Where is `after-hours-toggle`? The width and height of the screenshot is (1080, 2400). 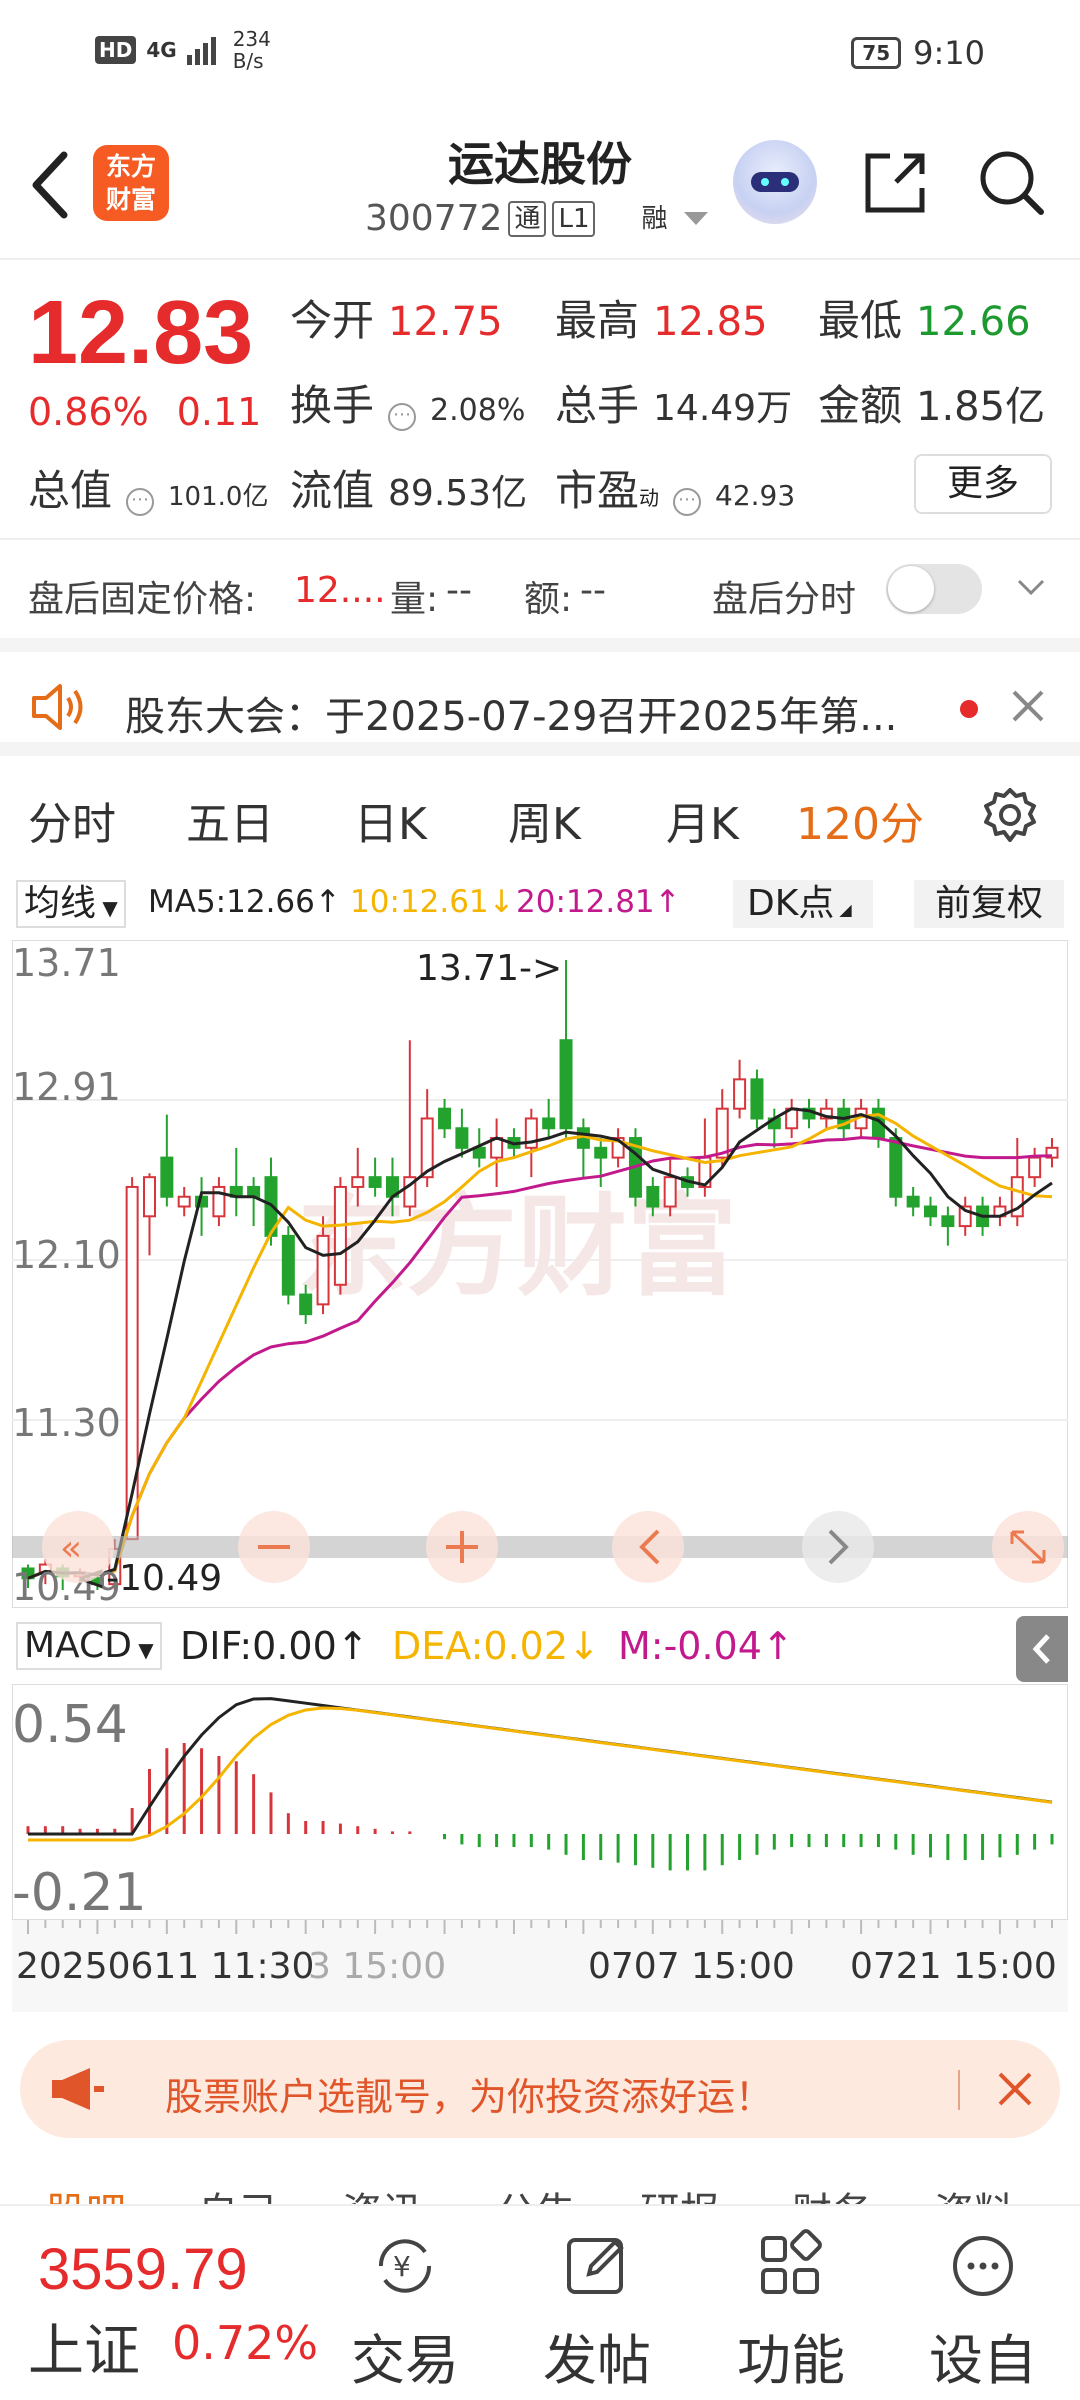
after-hours-toggle is located at coordinates (934, 589).